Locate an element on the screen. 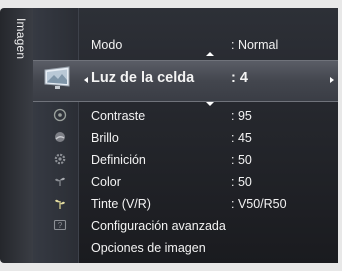  menu-row-value: : 45 is located at coordinates (241, 138).